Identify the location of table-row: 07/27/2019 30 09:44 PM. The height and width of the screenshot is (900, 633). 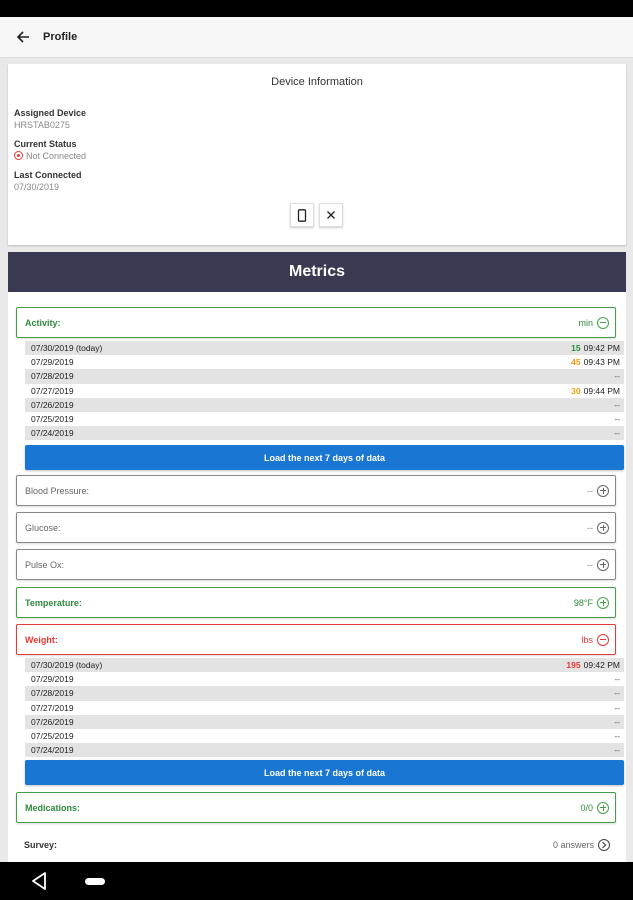
(324, 390).